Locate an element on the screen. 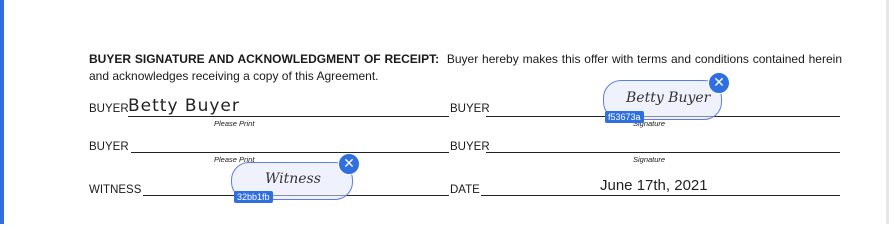  buyer-print-value-1: Betty Buyer is located at coordinates (184, 106).